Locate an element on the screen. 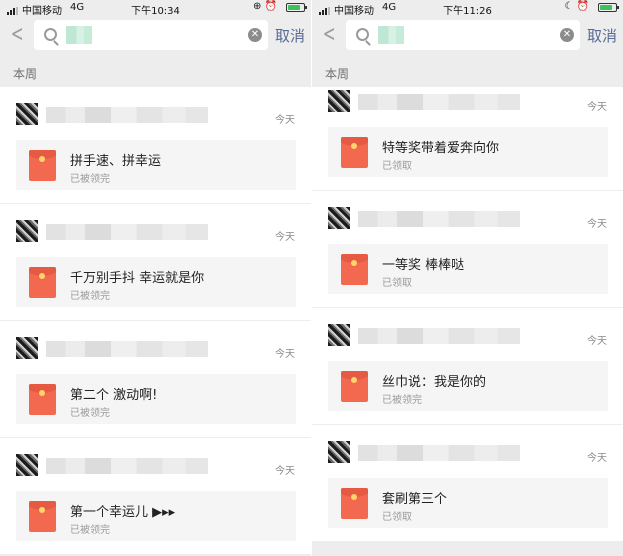 Image resolution: width=623 pixels, height=556 pixels. red-packet-card: 第二个 激动啊! 已被领完 is located at coordinates (156, 399).